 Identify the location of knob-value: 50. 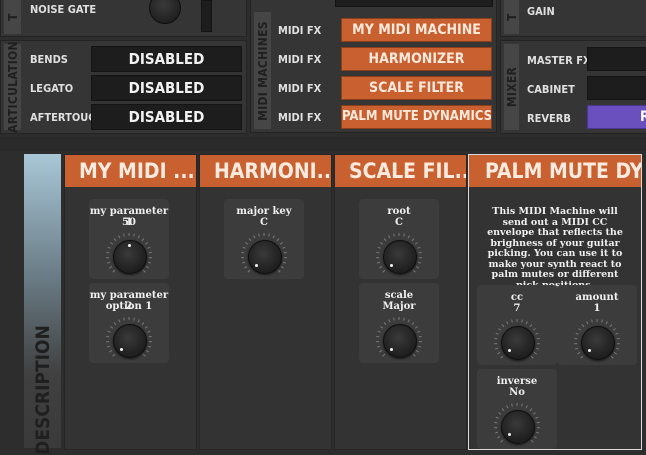
(129, 222).